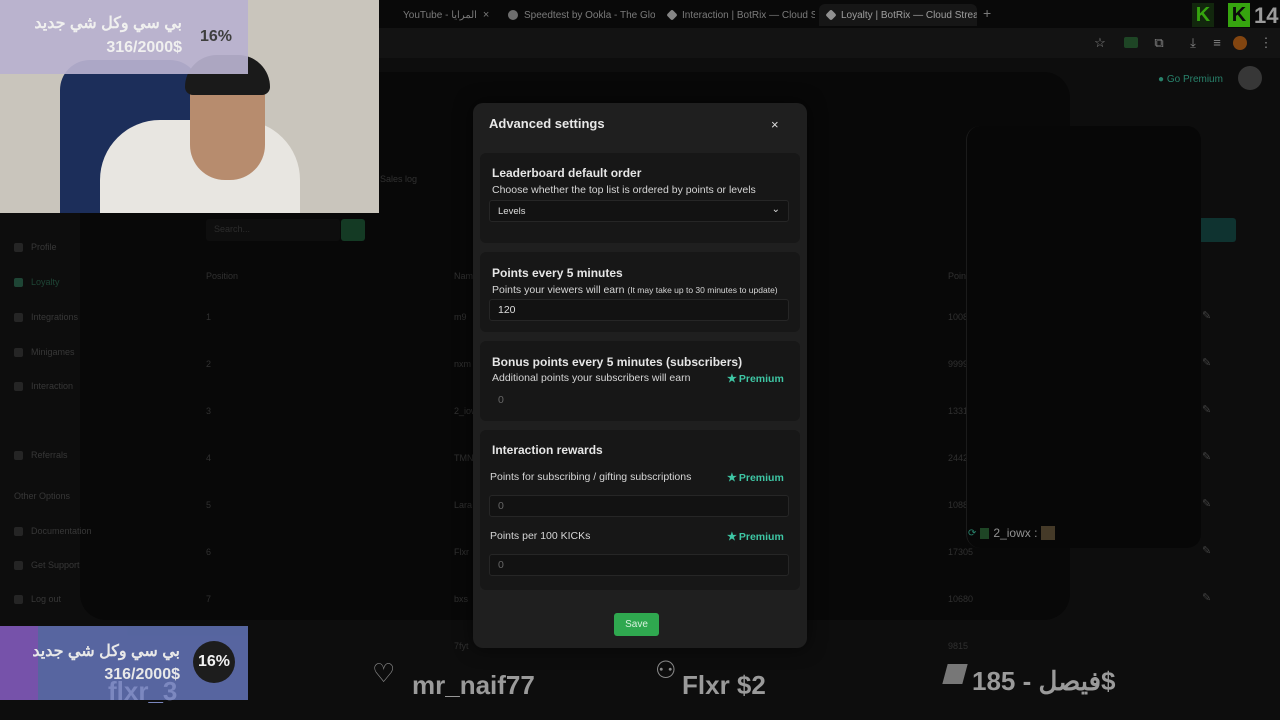 This screenshot has width=1280, height=720. Describe the element at coordinates (547, 123) in the screenshot. I see `modal-title: Advanced settings` at that location.